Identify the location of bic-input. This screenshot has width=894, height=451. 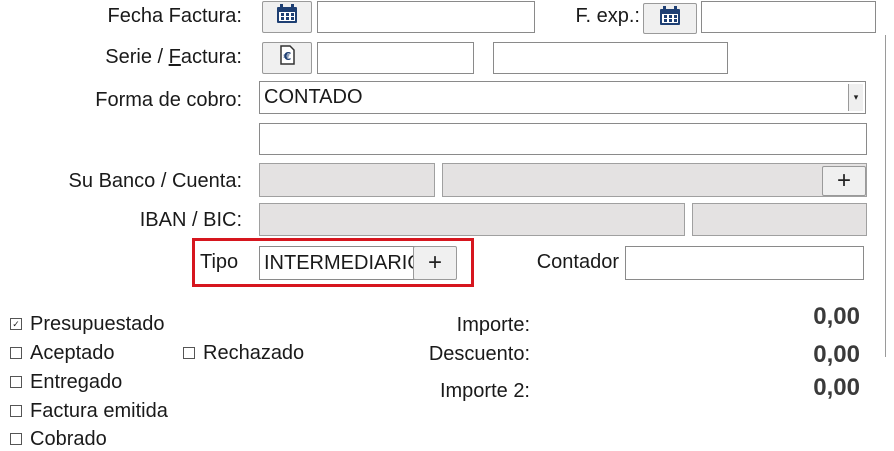
(779, 219).